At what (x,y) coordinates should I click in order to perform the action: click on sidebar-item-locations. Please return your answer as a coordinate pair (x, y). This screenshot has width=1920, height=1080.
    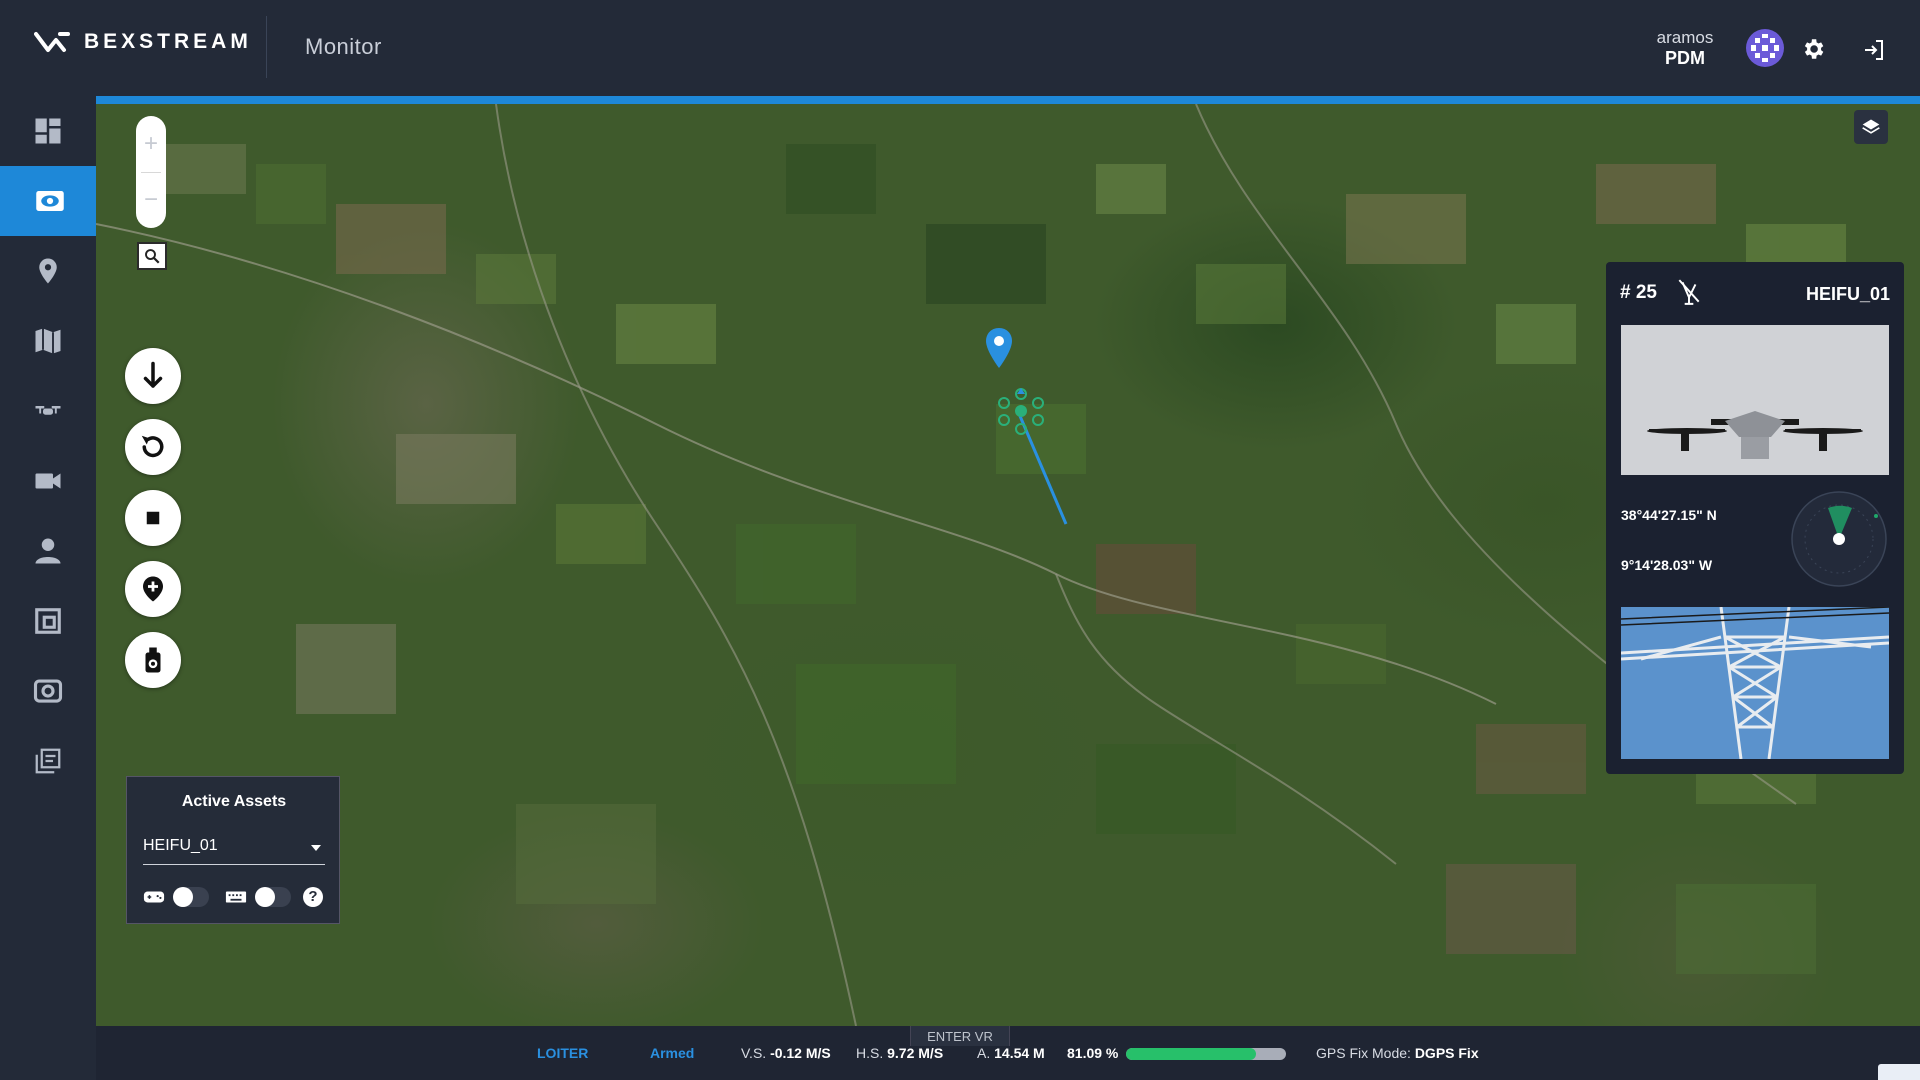
    Looking at the image, I should click on (48, 271).